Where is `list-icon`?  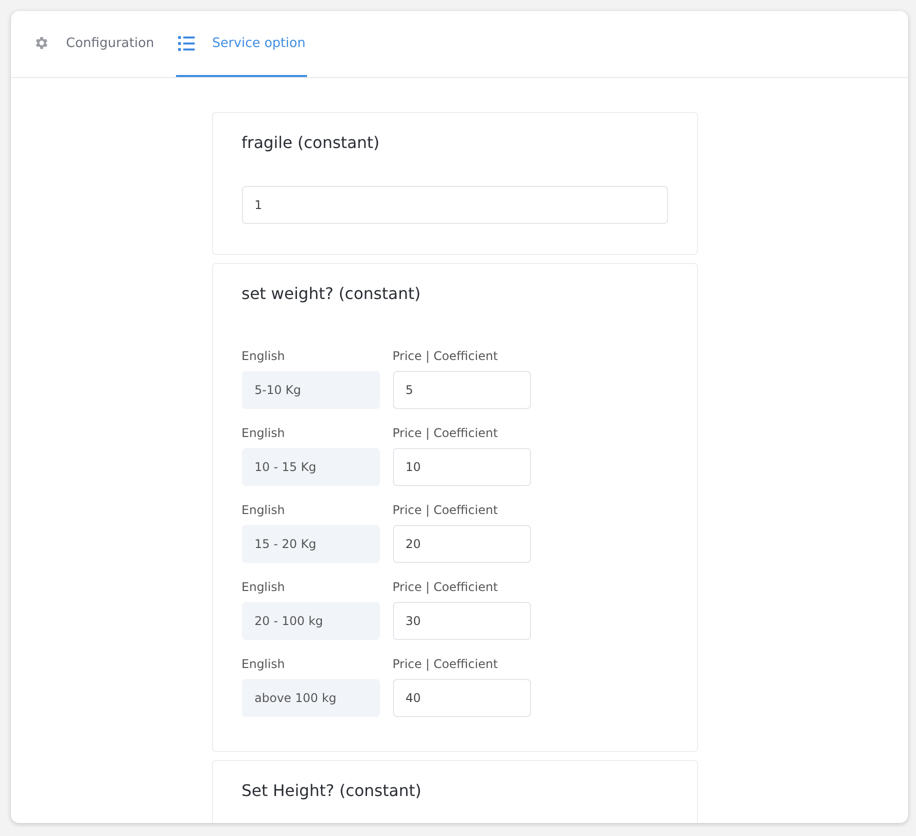 list-icon is located at coordinates (187, 43).